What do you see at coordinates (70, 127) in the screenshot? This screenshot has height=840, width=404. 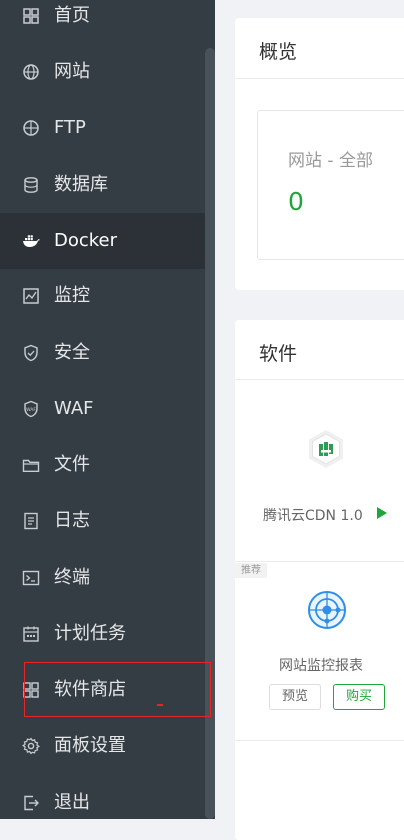 I see `sidebar-item-label: FTP` at bounding box center [70, 127].